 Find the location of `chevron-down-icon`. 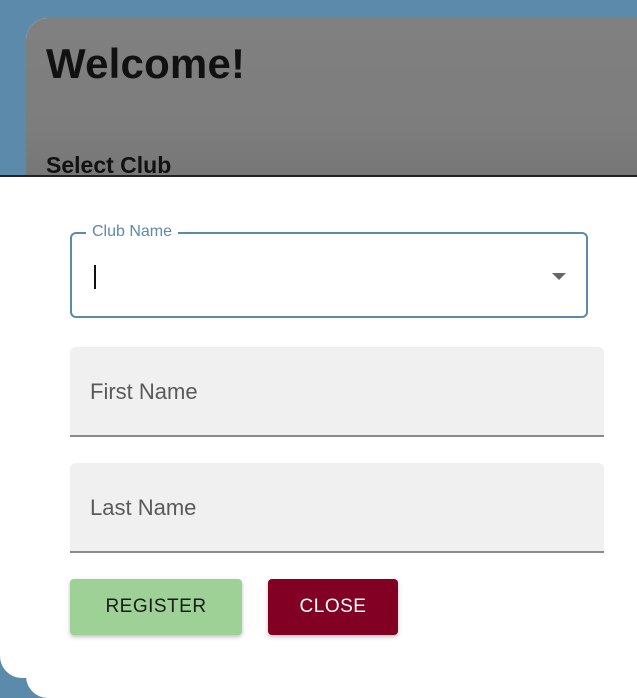

chevron-down-icon is located at coordinates (559, 276).